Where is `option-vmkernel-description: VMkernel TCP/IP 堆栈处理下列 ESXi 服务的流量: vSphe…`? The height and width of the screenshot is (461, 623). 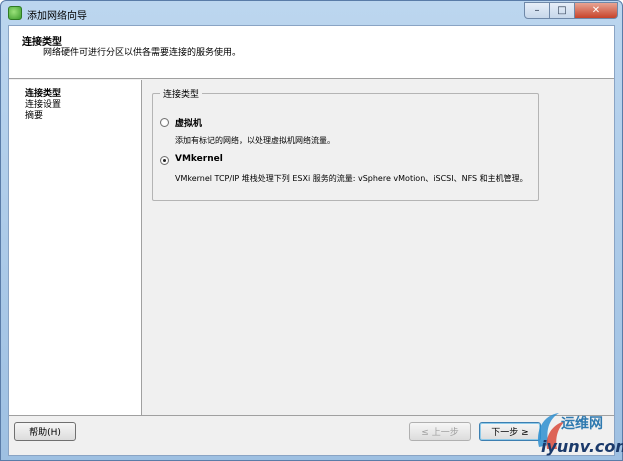 option-vmkernel-description: VMkernel TCP/IP 堆栈处理下列 ESXi 服务的流量: vSphe… is located at coordinates (351, 178).